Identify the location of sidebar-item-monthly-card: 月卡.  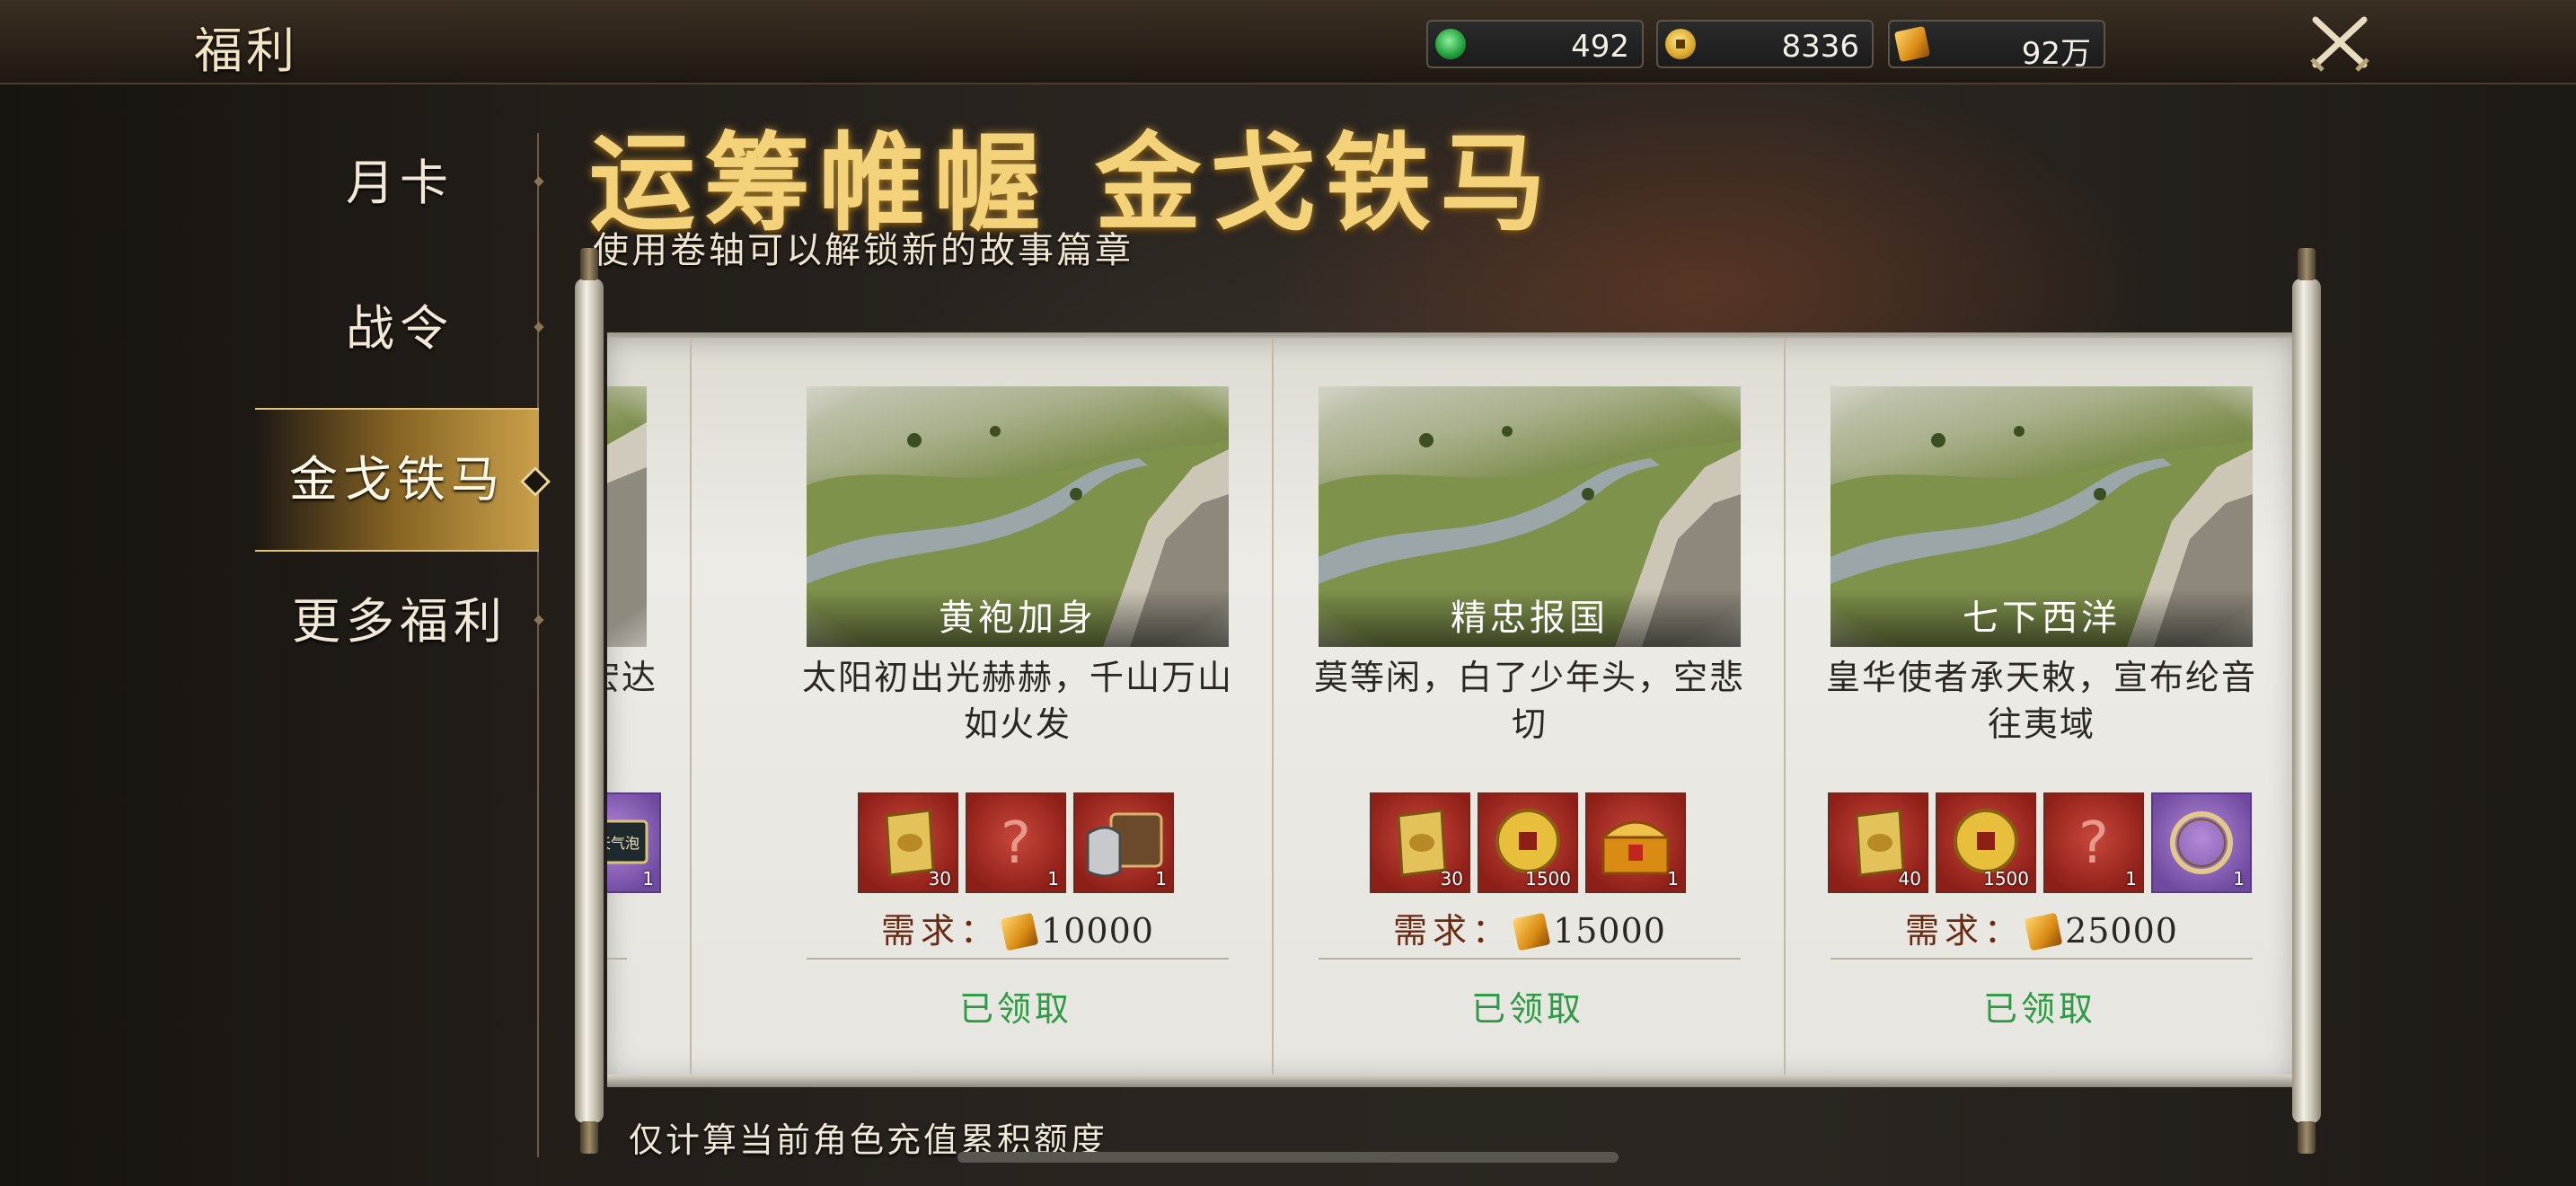
(402, 183).